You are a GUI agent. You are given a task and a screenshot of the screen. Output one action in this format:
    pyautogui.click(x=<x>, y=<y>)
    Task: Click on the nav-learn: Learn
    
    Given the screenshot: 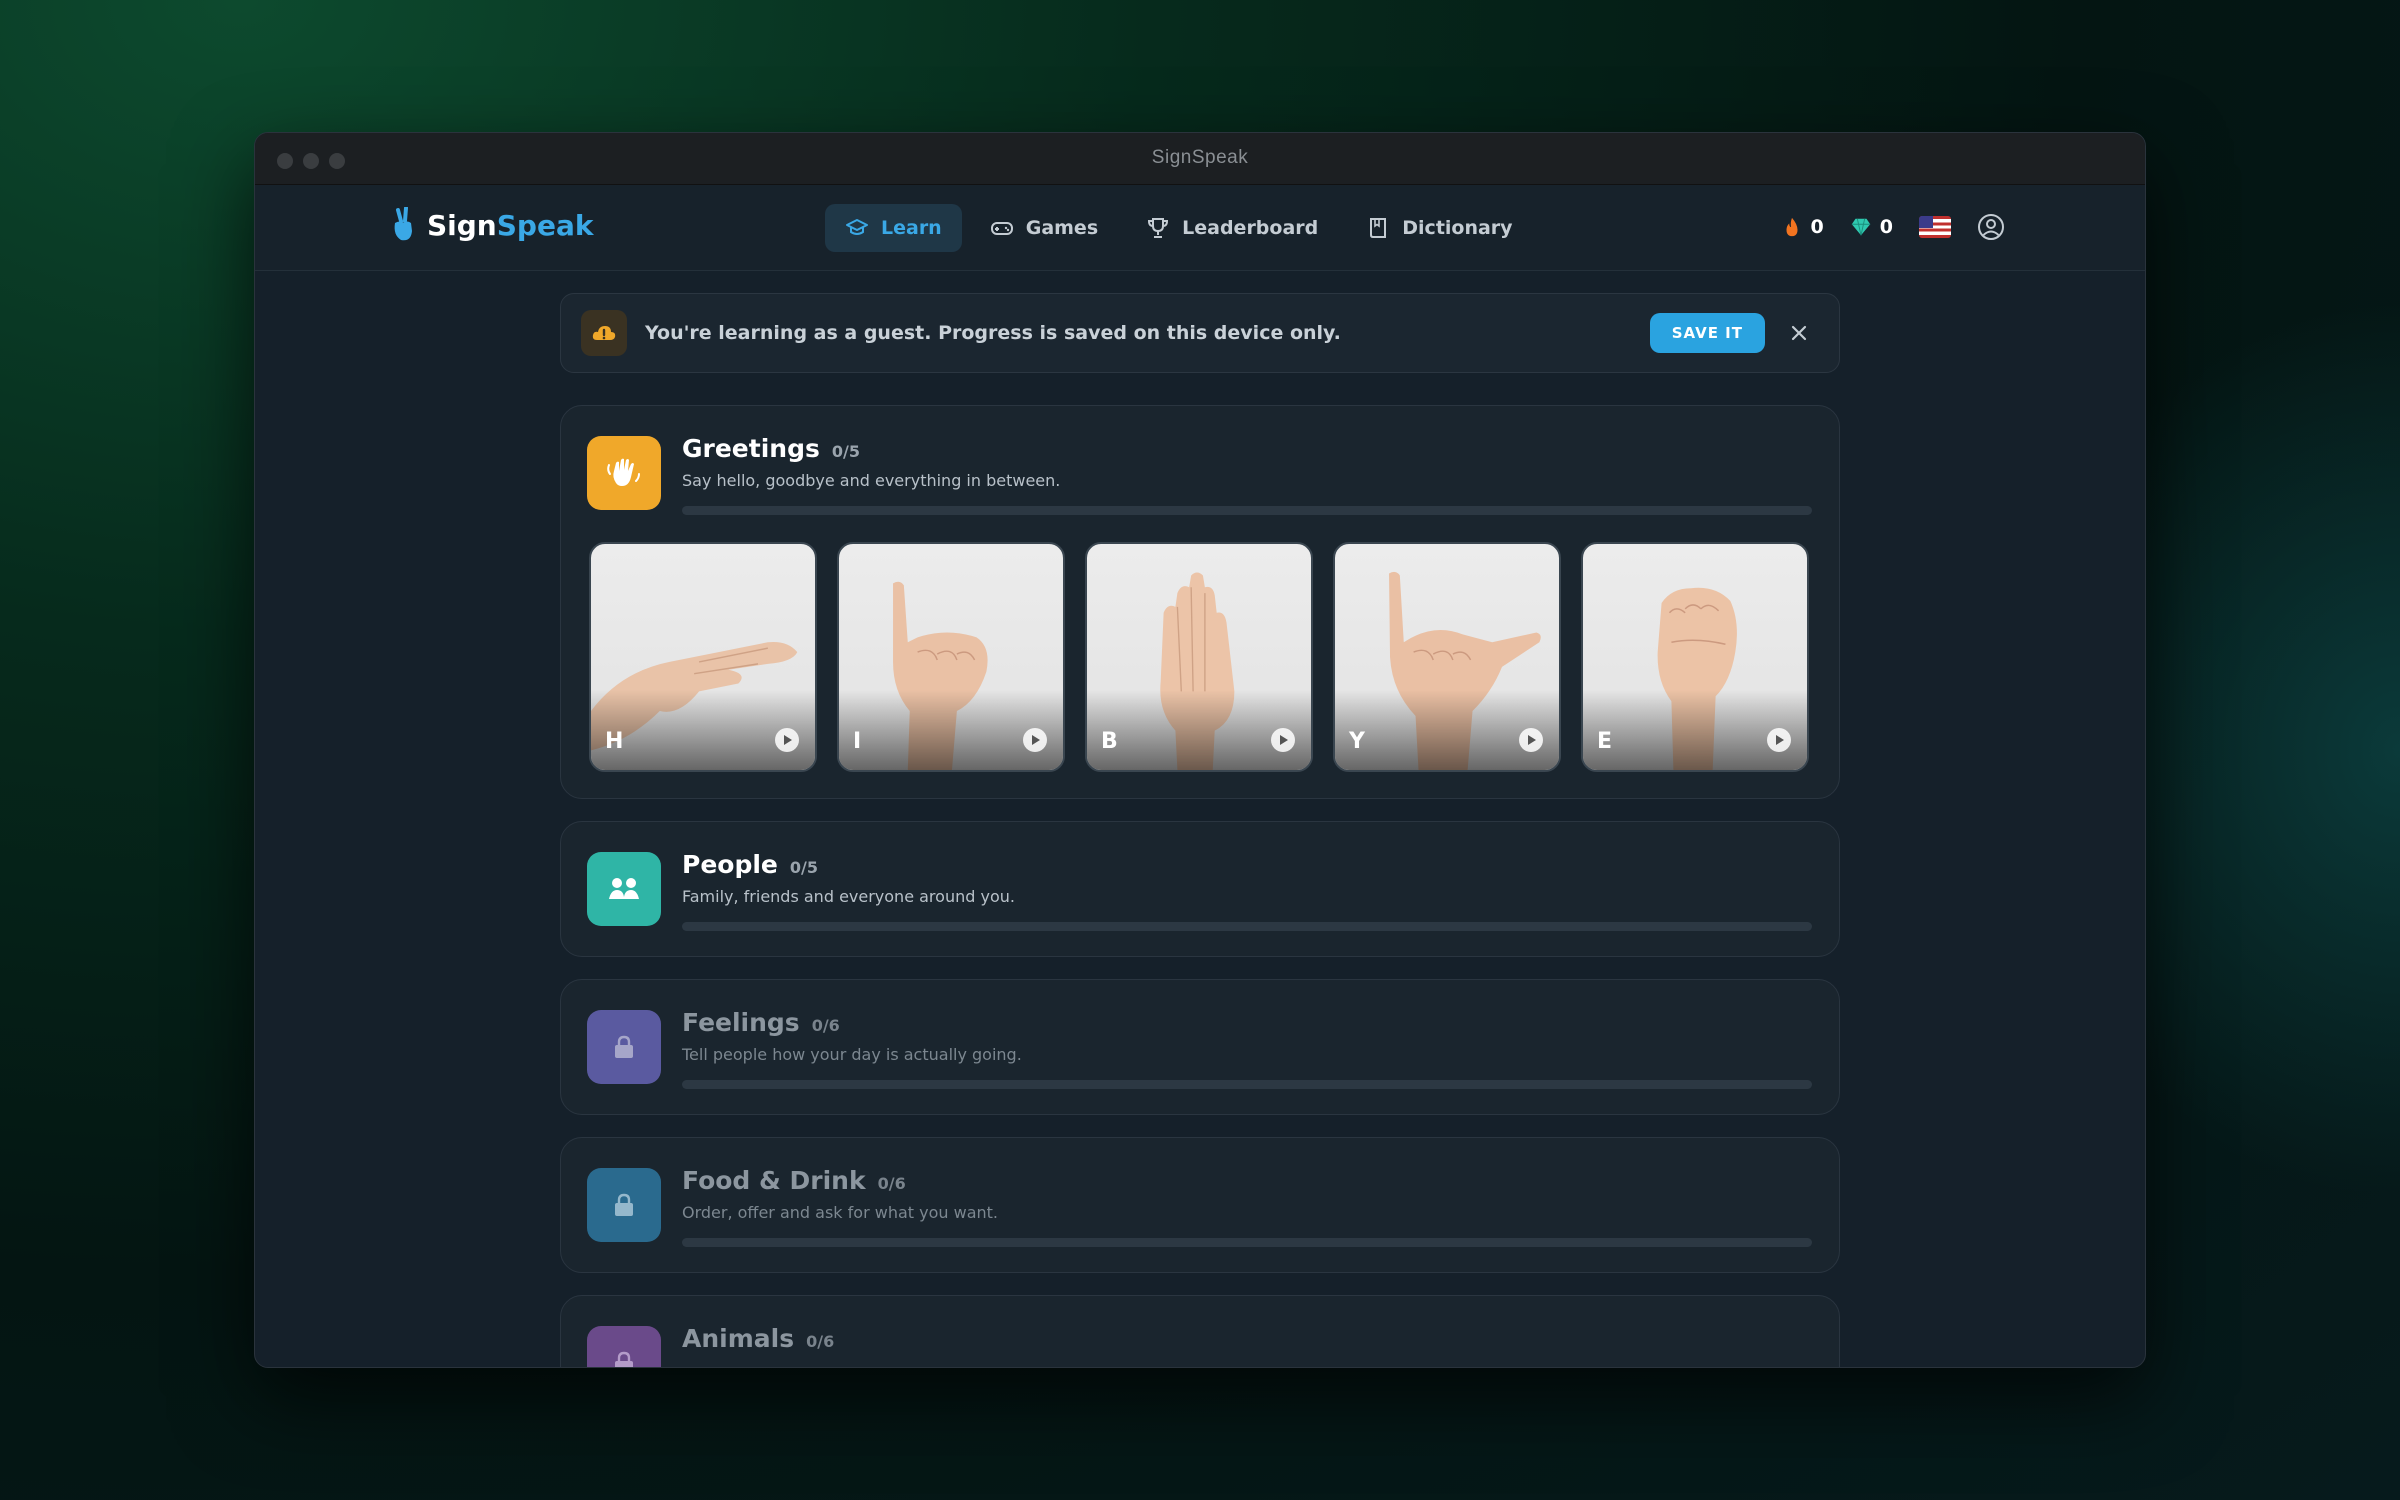 What is the action you would take?
    pyautogui.click(x=893, y=228)
    